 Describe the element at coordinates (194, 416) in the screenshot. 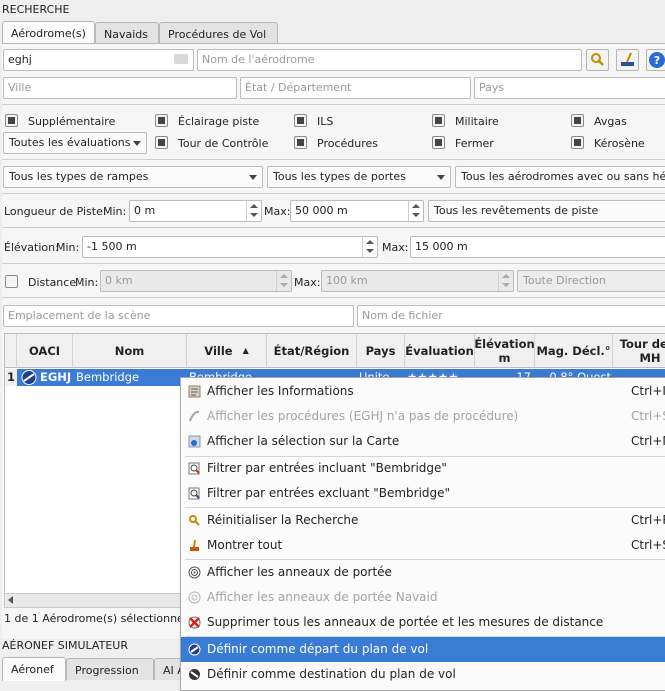

I see `procedure-icon` at that location.